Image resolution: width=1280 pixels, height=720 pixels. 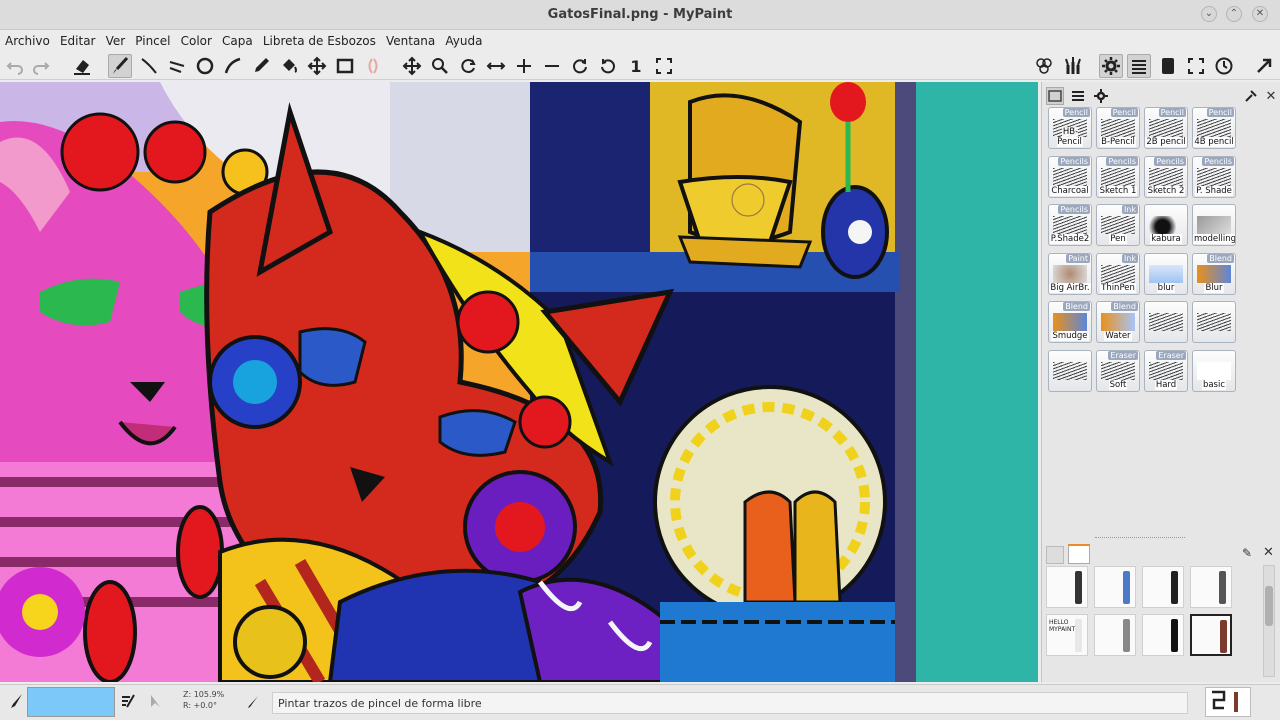 I want to click on current-color-swatch, so click(x=71, y=702).